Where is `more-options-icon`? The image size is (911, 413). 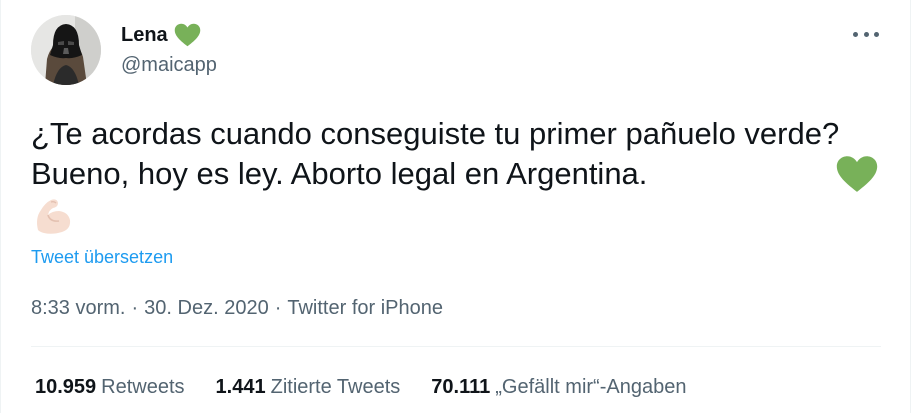
more-options-icon is located at coordinates (866, 34).